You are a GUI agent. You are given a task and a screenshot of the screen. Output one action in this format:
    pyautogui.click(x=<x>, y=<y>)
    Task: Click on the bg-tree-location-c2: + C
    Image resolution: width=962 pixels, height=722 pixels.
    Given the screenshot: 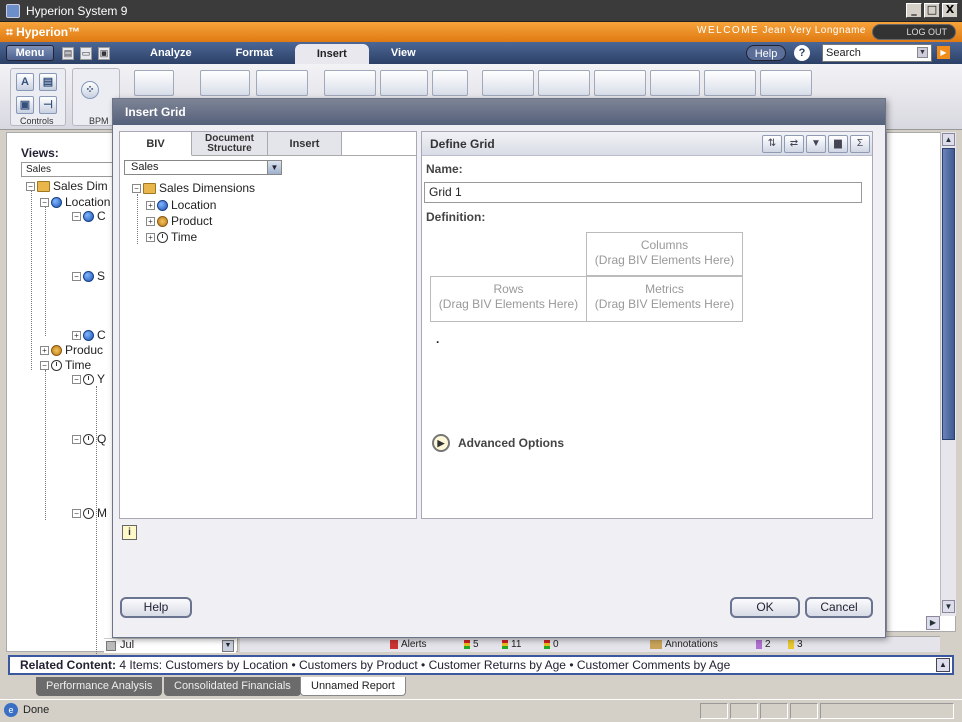 What is the action you would take?
    pyautogui.click(x=89, y=335)
    